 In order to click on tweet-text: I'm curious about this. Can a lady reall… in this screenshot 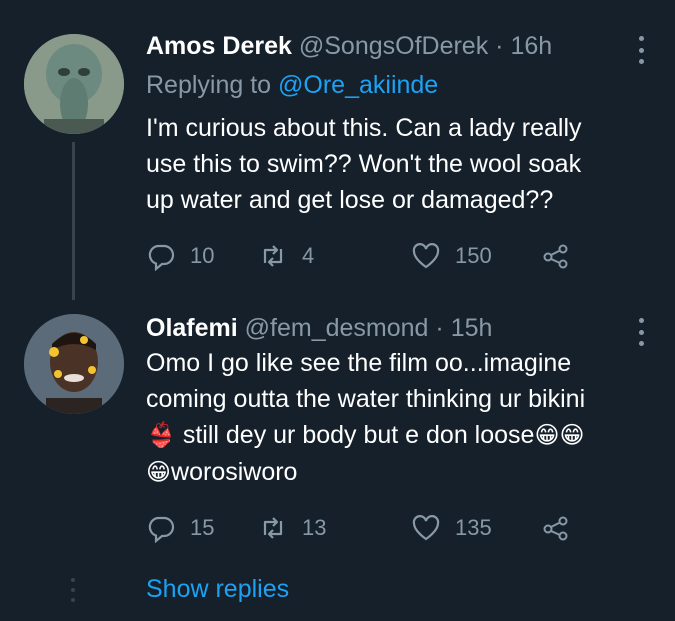, I will do `click(401, 164)`.